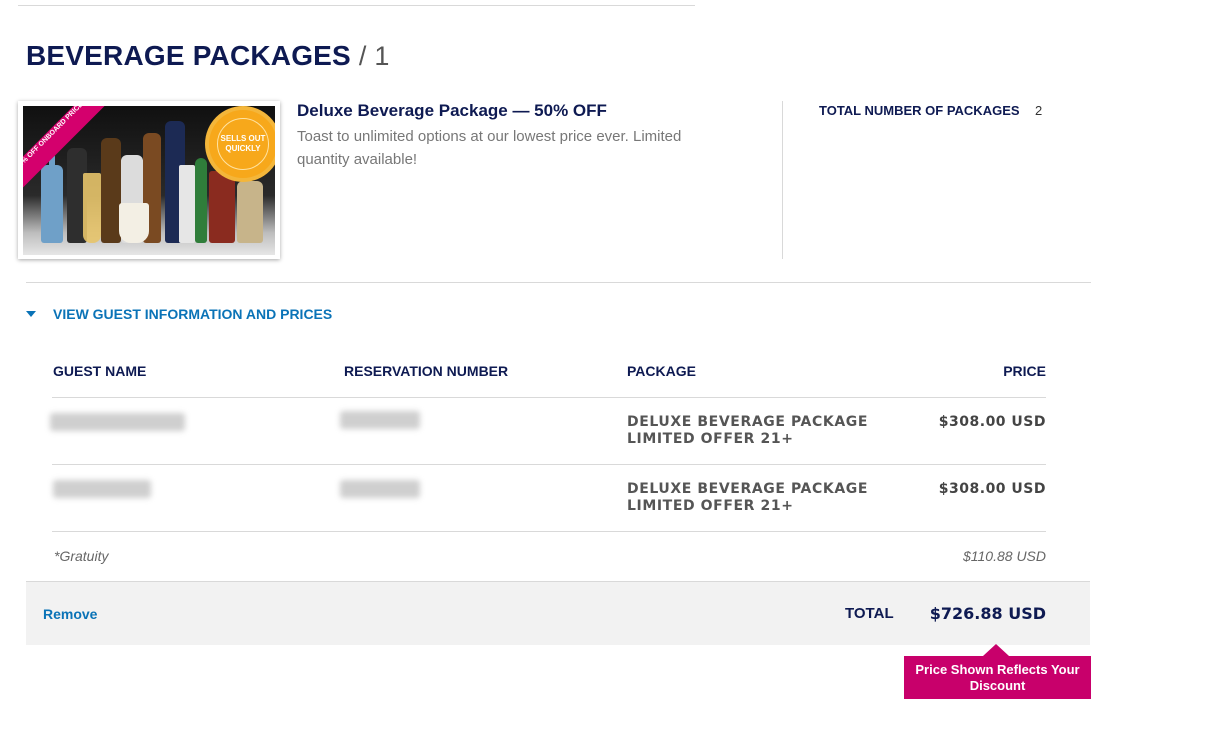 The image size is (1215, 741). What do you see at coordinates (1024, 371) in the screenshot?
I see `column-header-price: PRICE` at bounding box center [1024, 371].